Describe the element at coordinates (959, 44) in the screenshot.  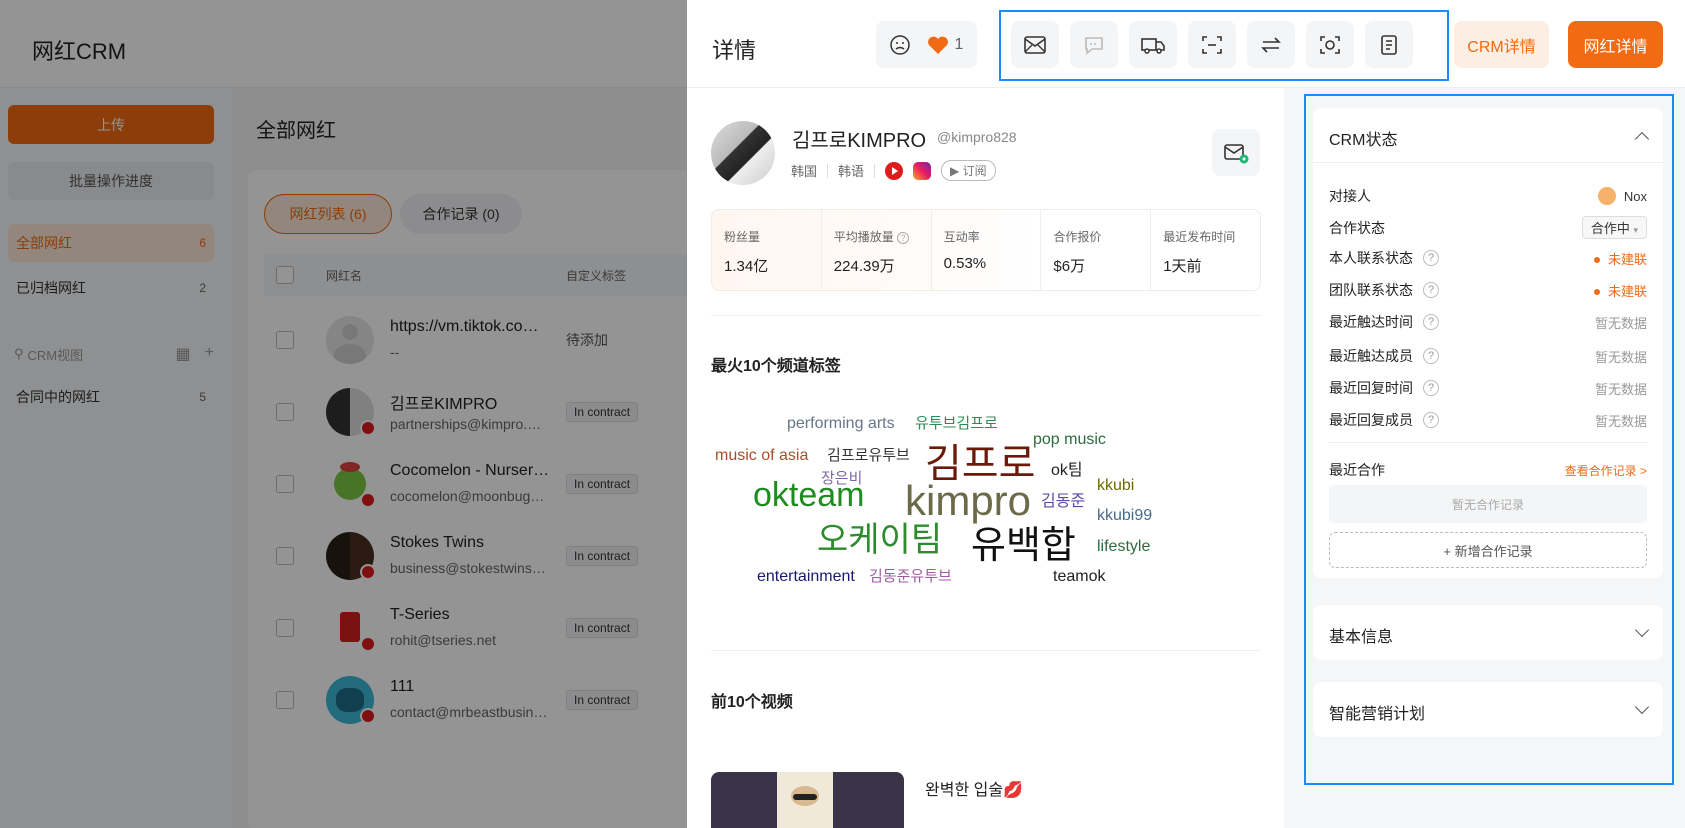
I see `like-count: 1` at that location.